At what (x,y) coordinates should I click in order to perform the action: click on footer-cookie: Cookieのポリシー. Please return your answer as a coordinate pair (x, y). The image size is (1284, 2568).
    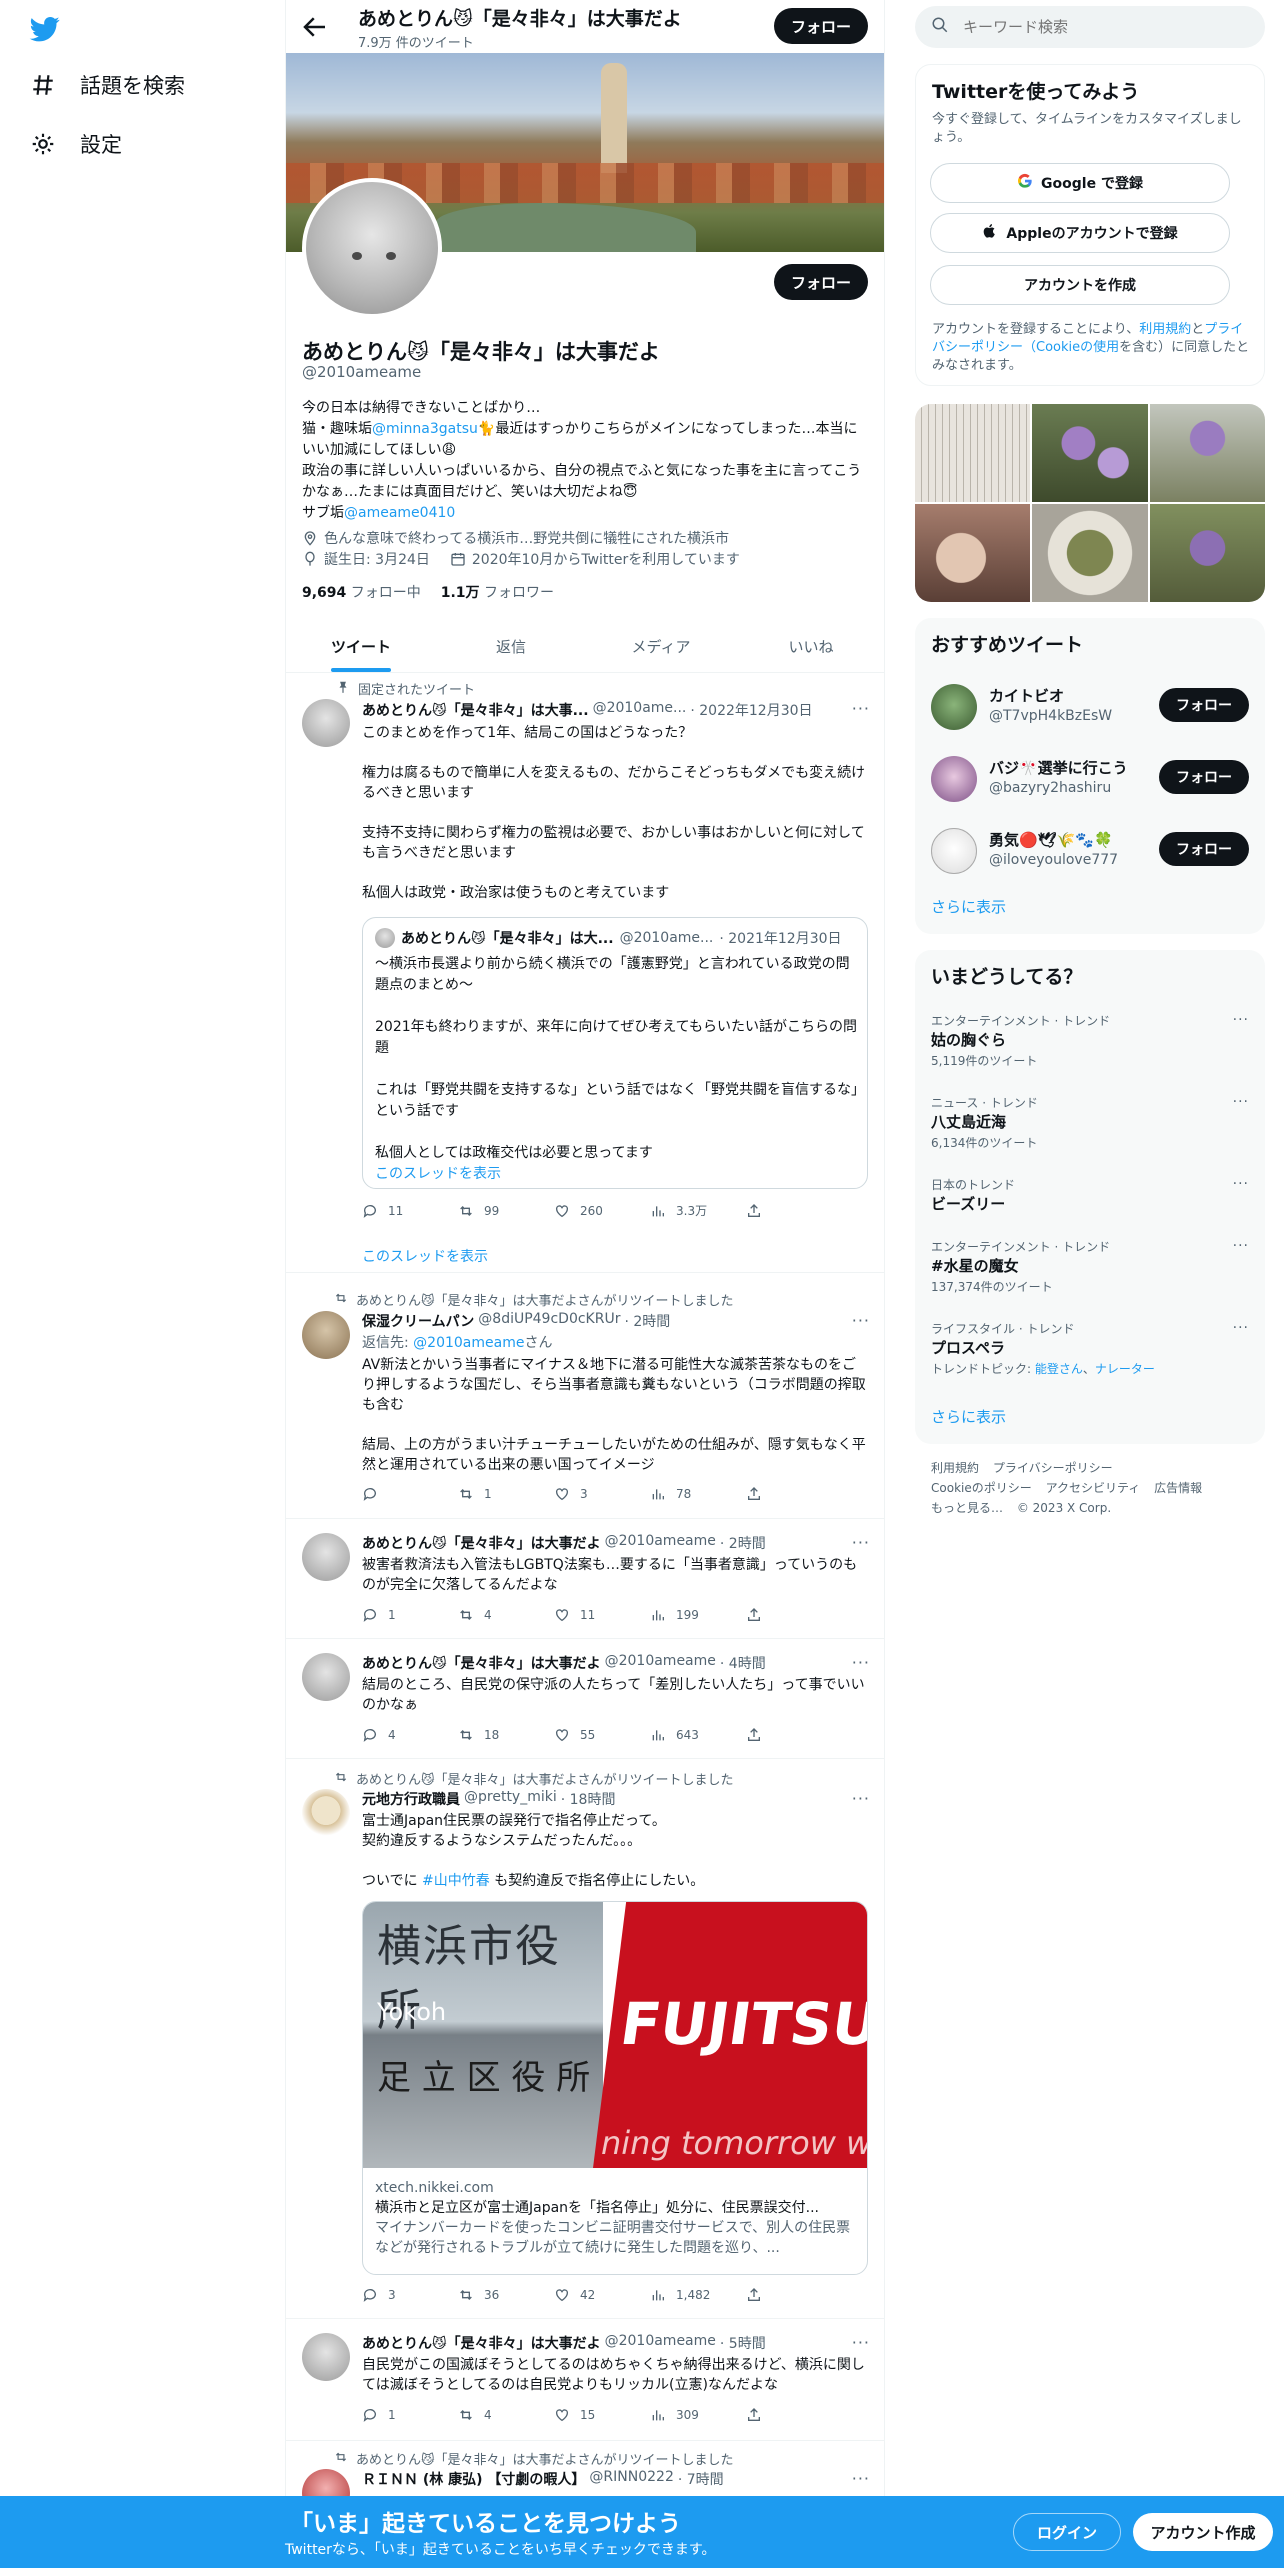
    Looking at the image, I should click on (981, 1488).